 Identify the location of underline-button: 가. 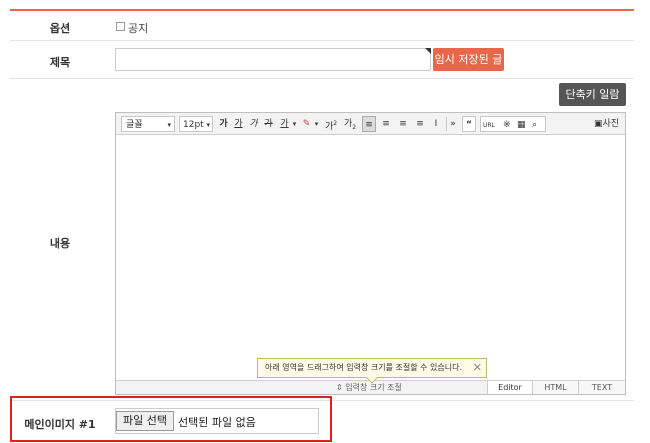
(238, 124).